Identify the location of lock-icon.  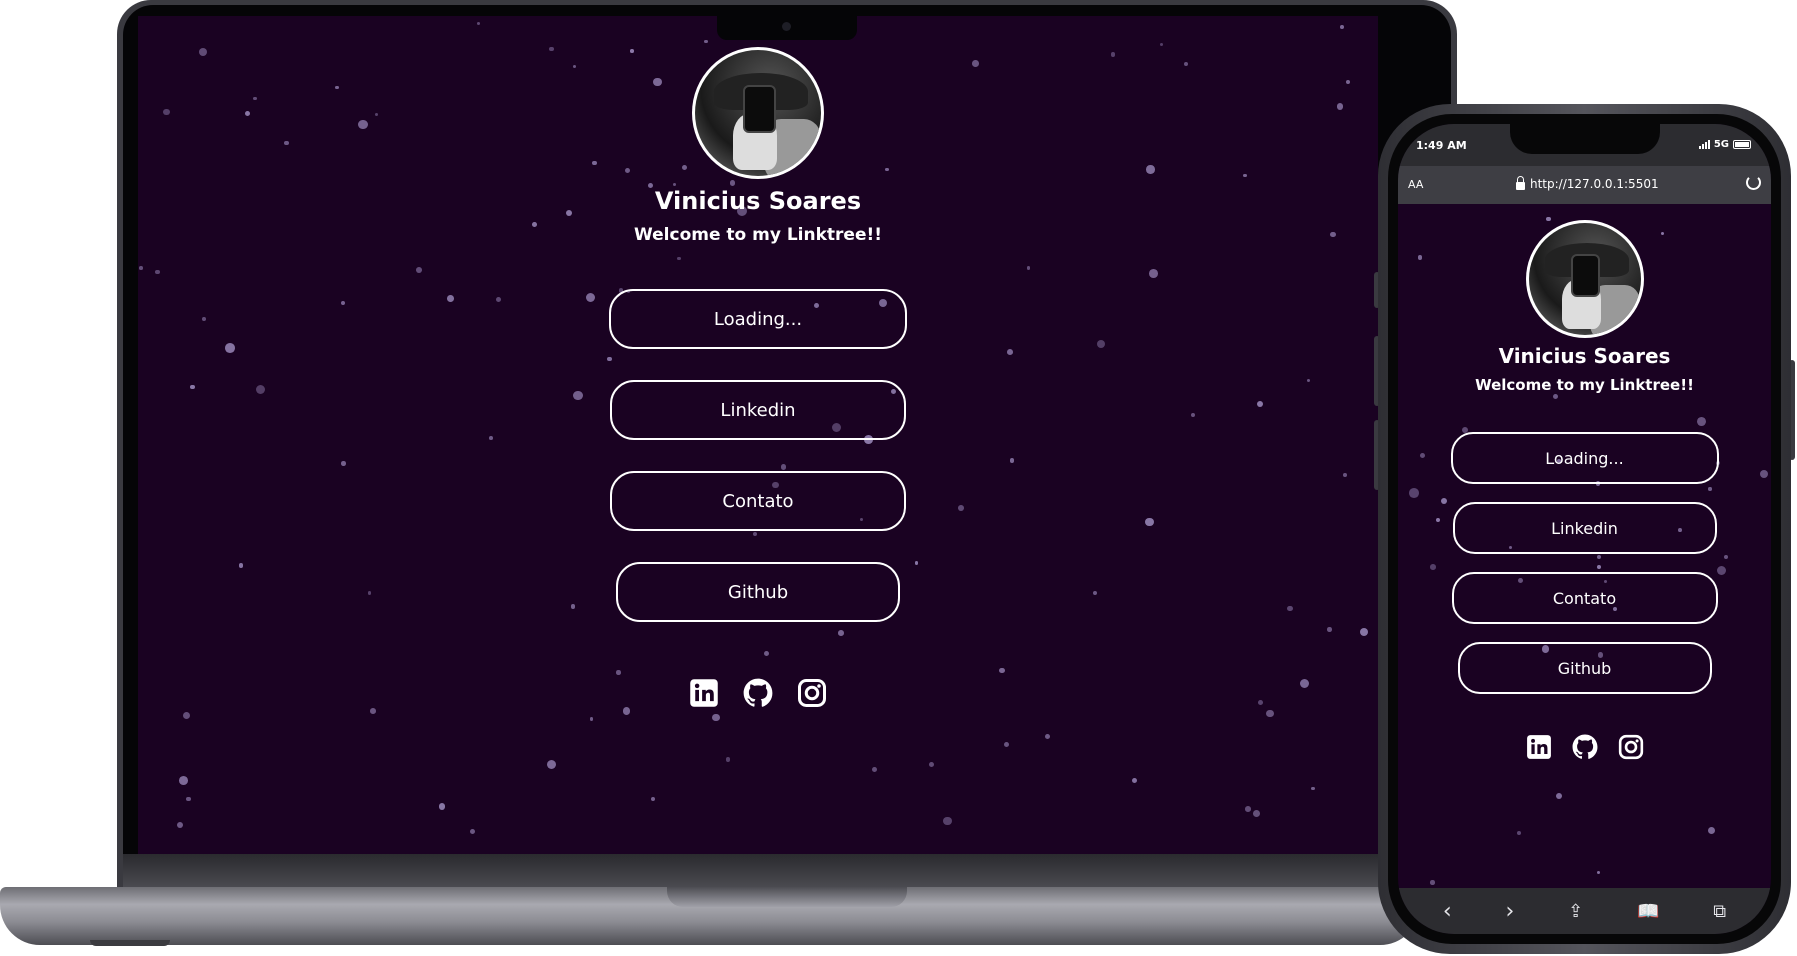
(1520, 182).